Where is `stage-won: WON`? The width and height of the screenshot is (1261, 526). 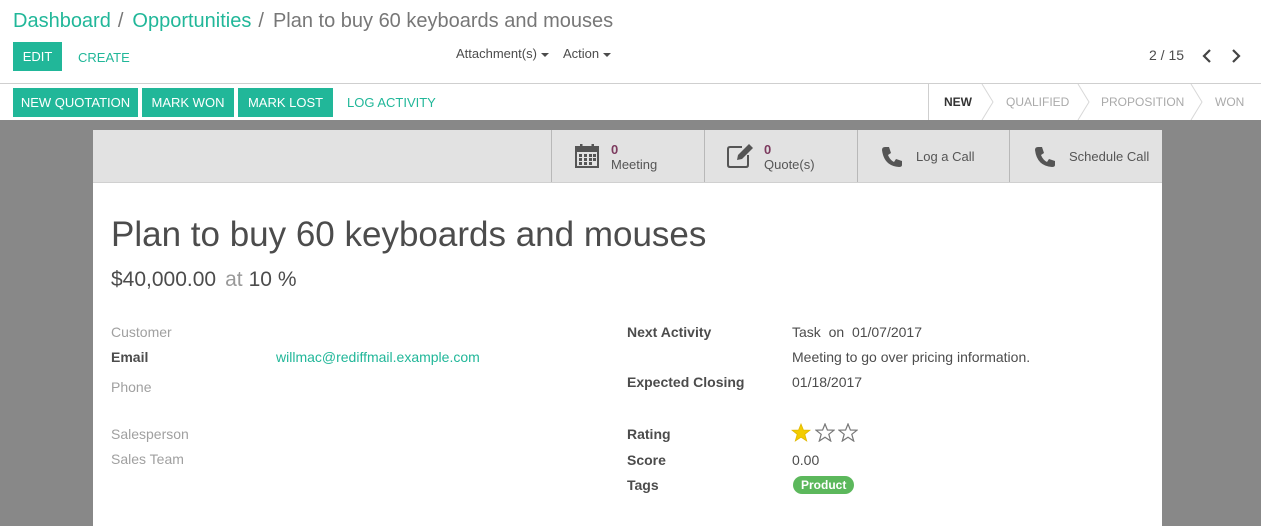 stage-won: WON is located at coordinates (1229, 102).